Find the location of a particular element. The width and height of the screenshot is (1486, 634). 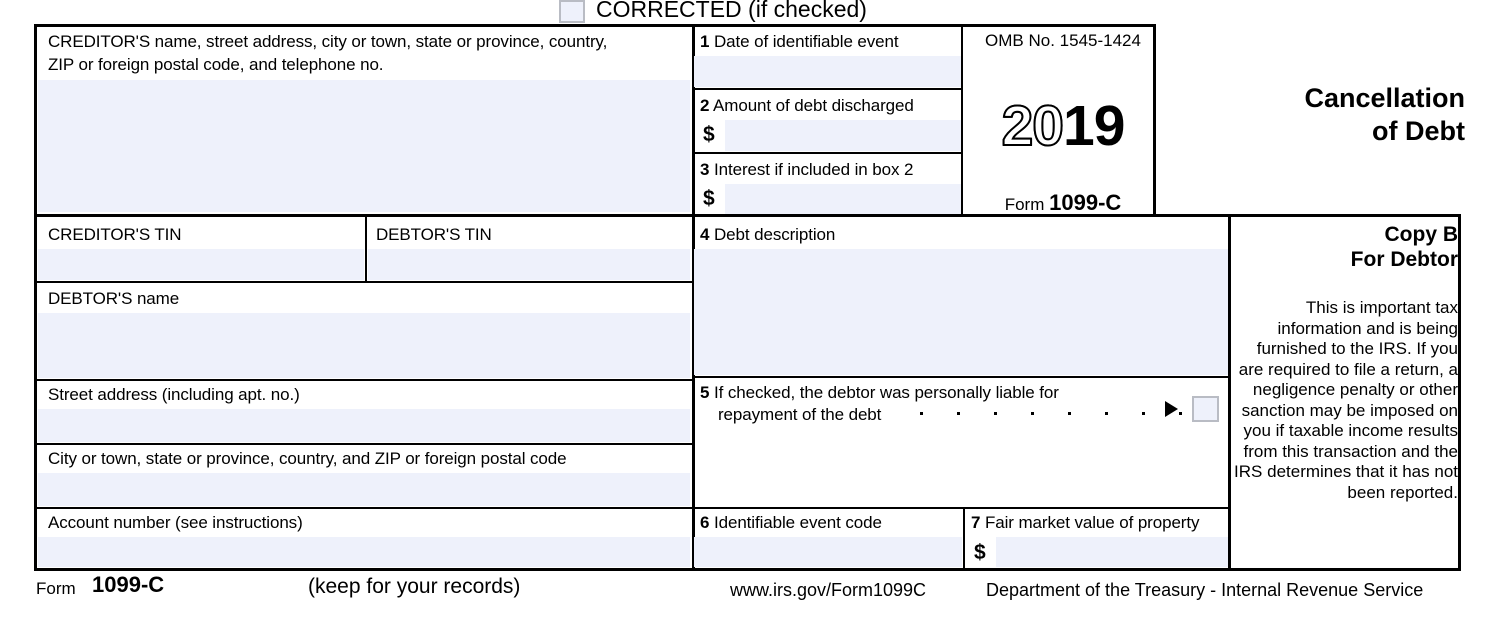

rule-form-bottom is located at coordinates (747, 569).